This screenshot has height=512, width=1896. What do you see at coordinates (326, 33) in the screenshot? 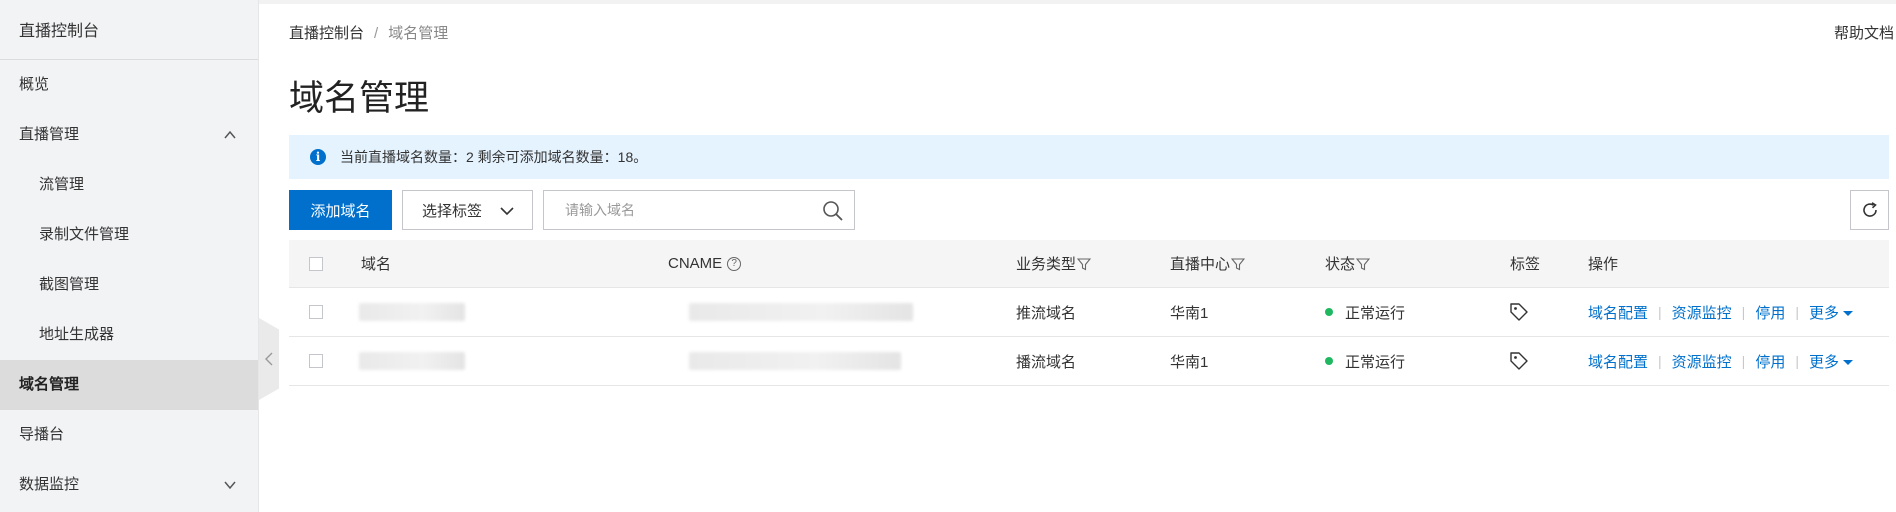
I see `breadcrumb-link-console: 直播控制台` at bounding box center [326, 33].